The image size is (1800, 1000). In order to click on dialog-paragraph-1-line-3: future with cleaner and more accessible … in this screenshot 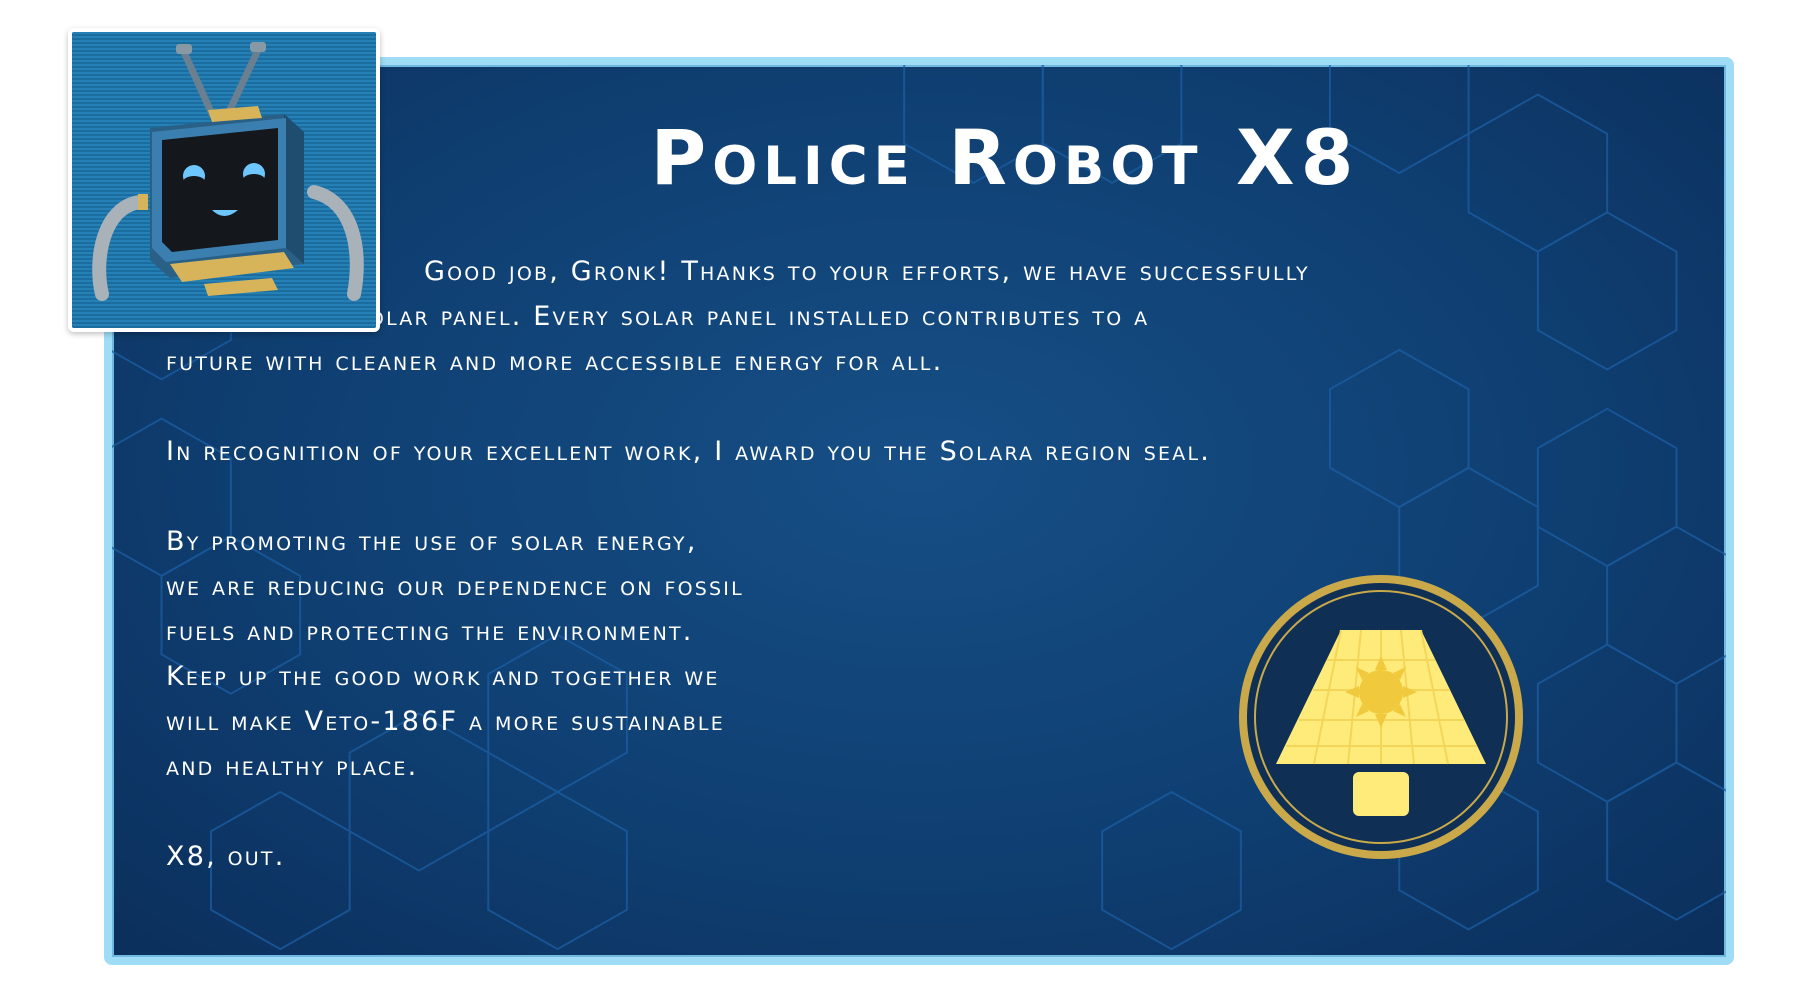, I will do `click(555, 361)`.